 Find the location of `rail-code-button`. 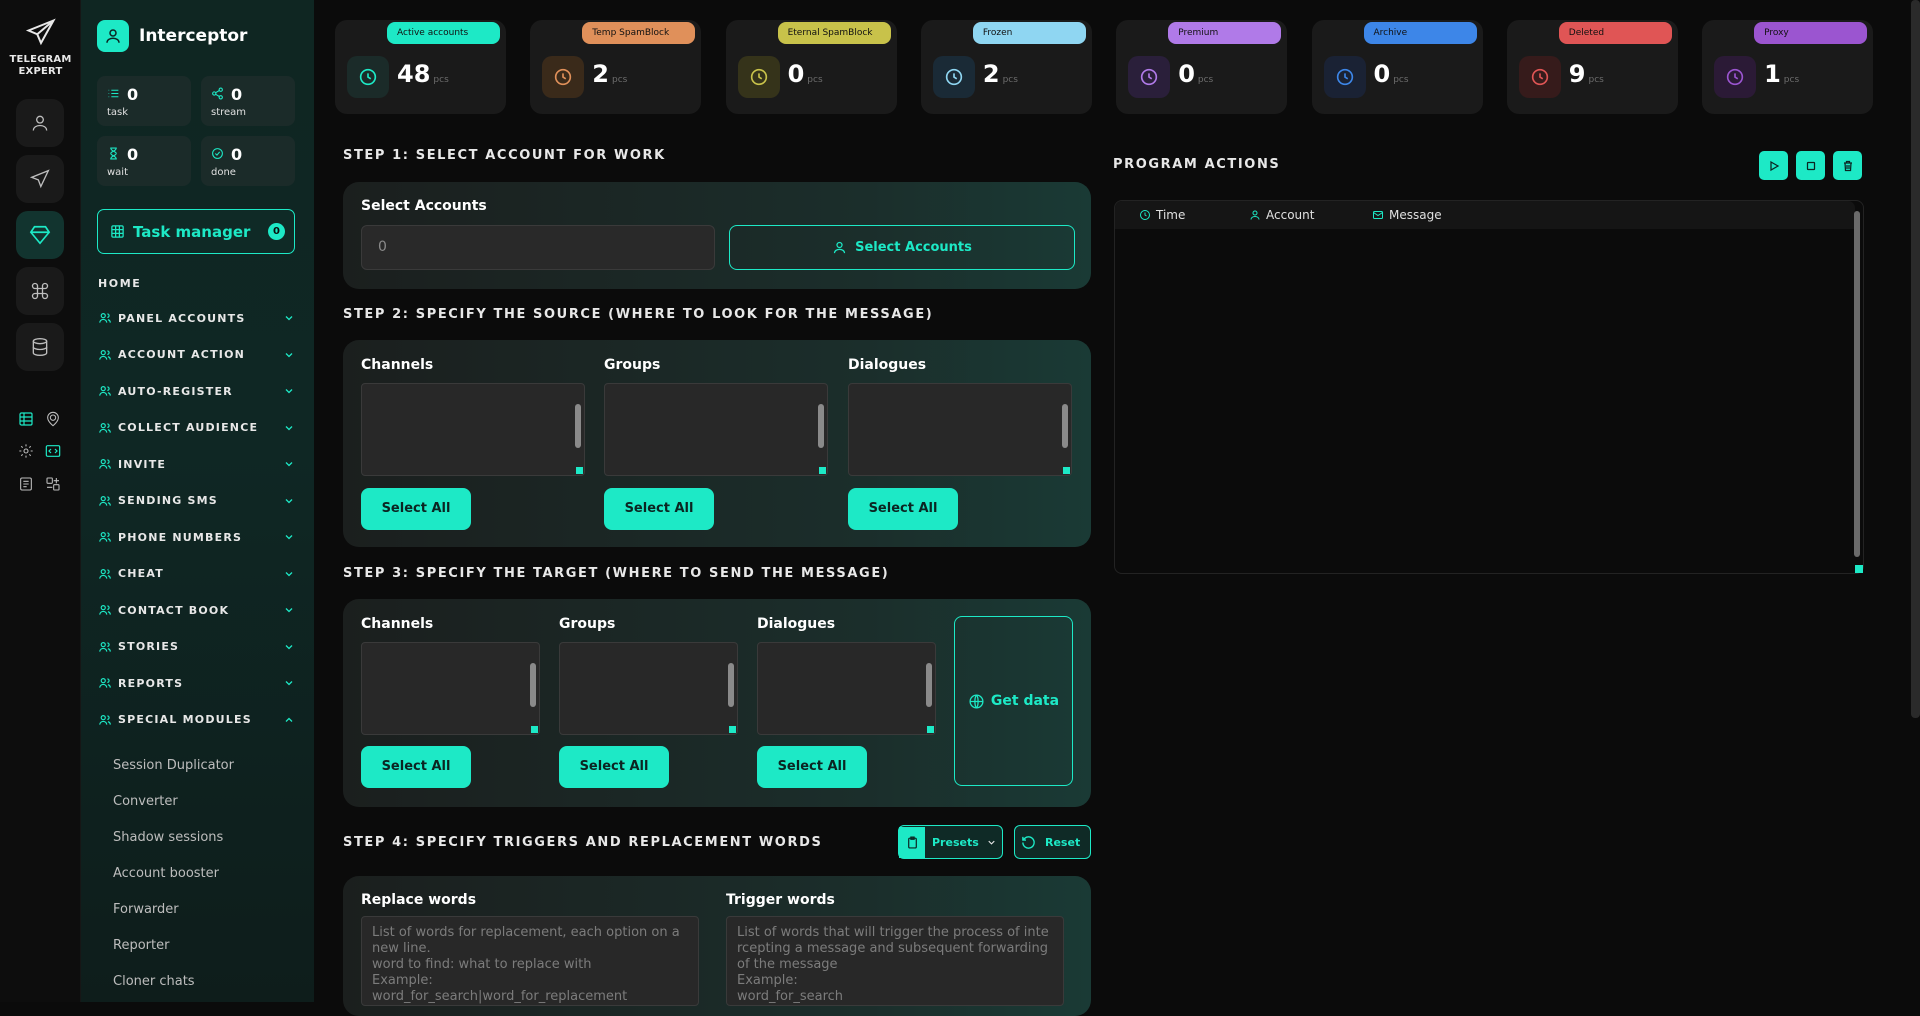

rail-code-button is located at coordinates (53, 451).